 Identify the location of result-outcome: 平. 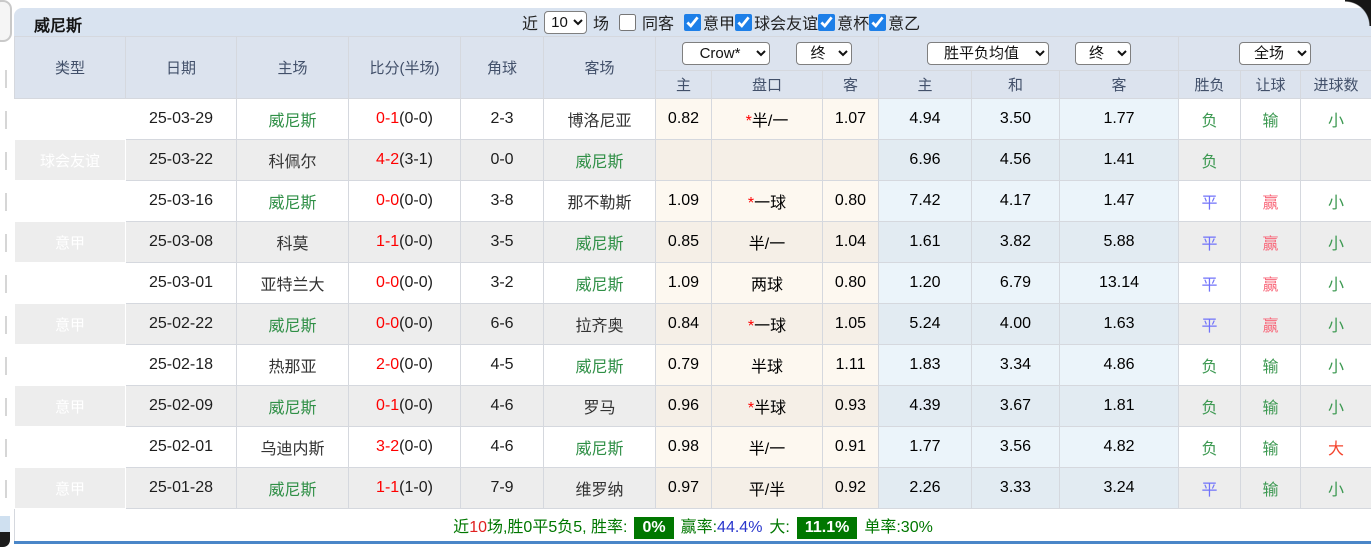
(1210, 201).